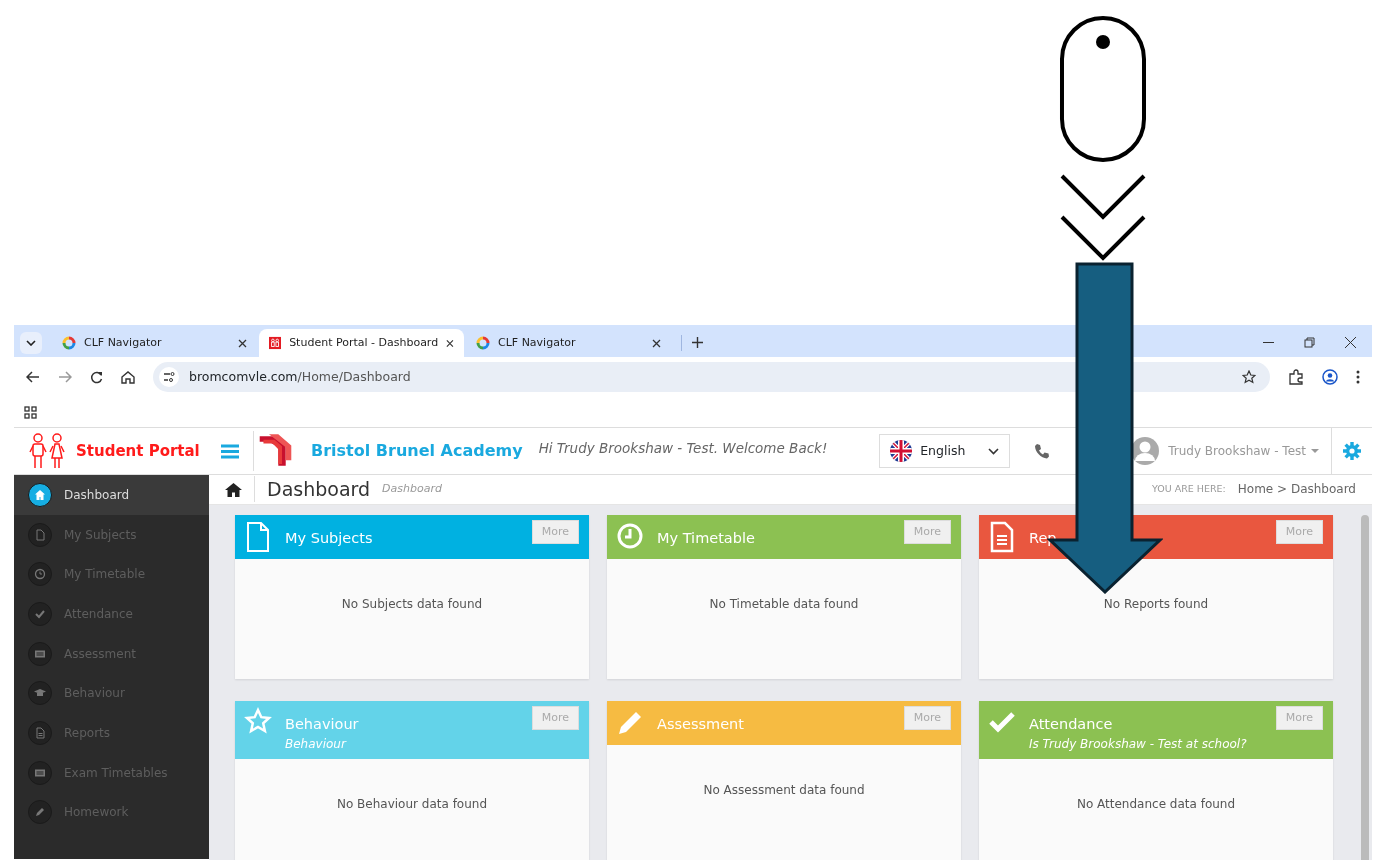 The height and width of the screenshot is (860, 1383). What do you see at coordinates (1156, 603) in the screenshot?
I see `empty-message: No Reports found` at bounding box center [1156, 603].